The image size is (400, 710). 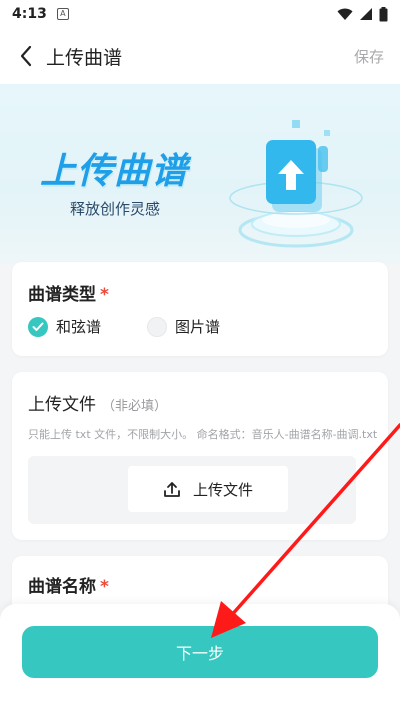 I want to click on save-button: 保存, so click(x=369, y=56).